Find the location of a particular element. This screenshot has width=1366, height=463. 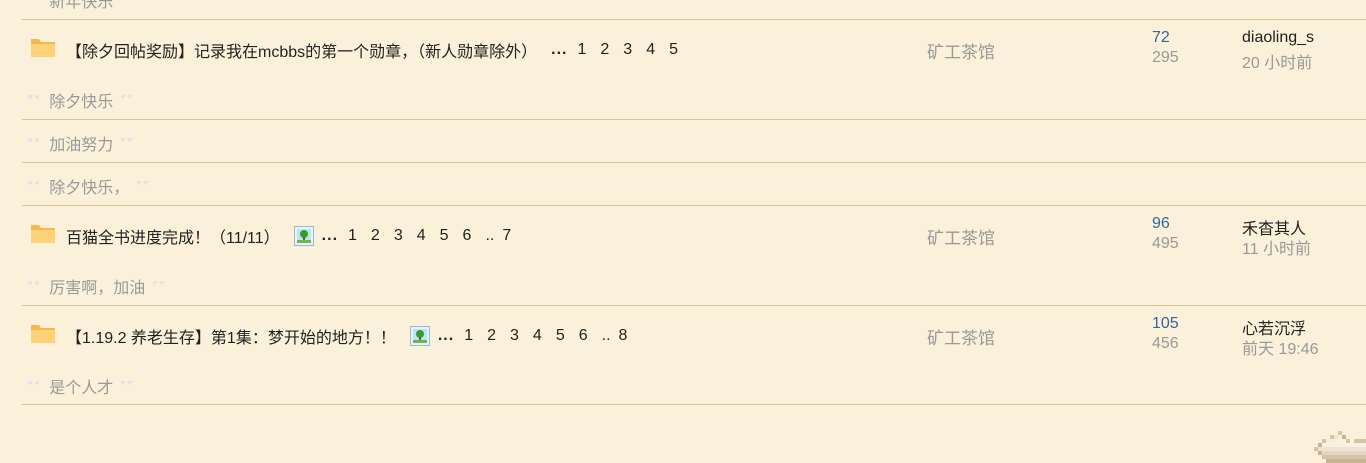

quote-row: “ 加油努力 ” is located at coordinates (694, 143).